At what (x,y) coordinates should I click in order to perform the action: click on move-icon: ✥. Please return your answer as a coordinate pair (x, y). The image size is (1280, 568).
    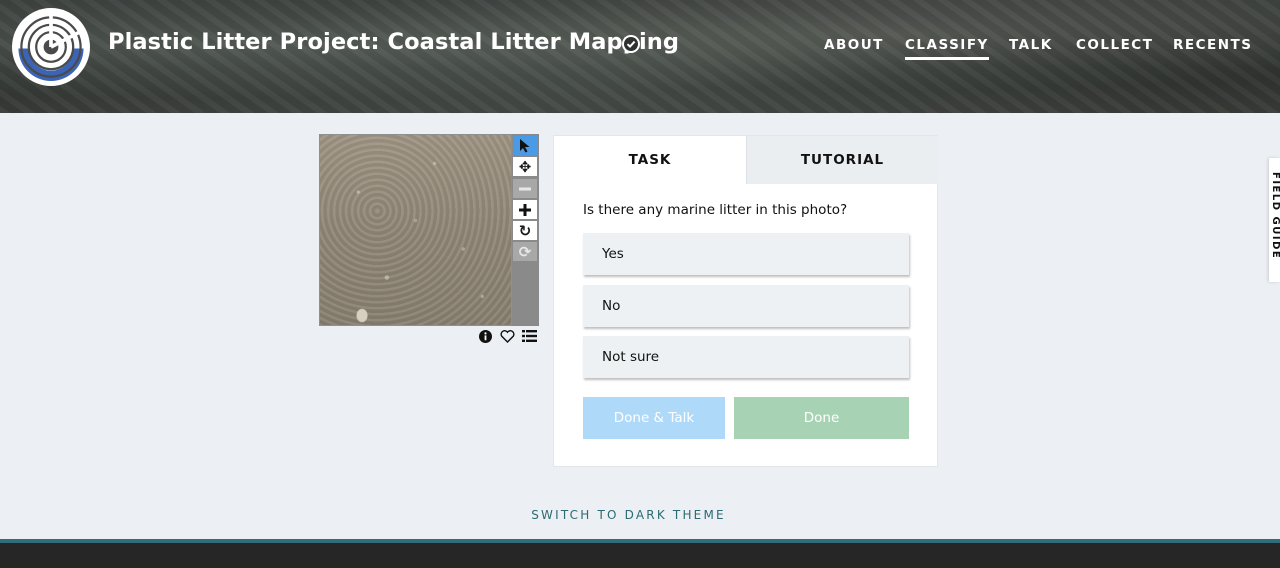
    Looking at the image, I should click on (525, 166).